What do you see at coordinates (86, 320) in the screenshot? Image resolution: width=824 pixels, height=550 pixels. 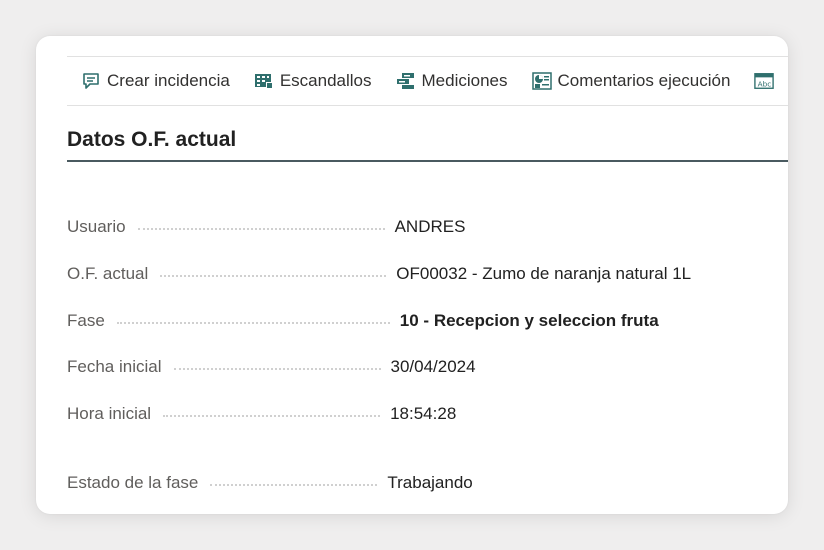 I see `fase-label: Fase` at bounding box center [86, 320].